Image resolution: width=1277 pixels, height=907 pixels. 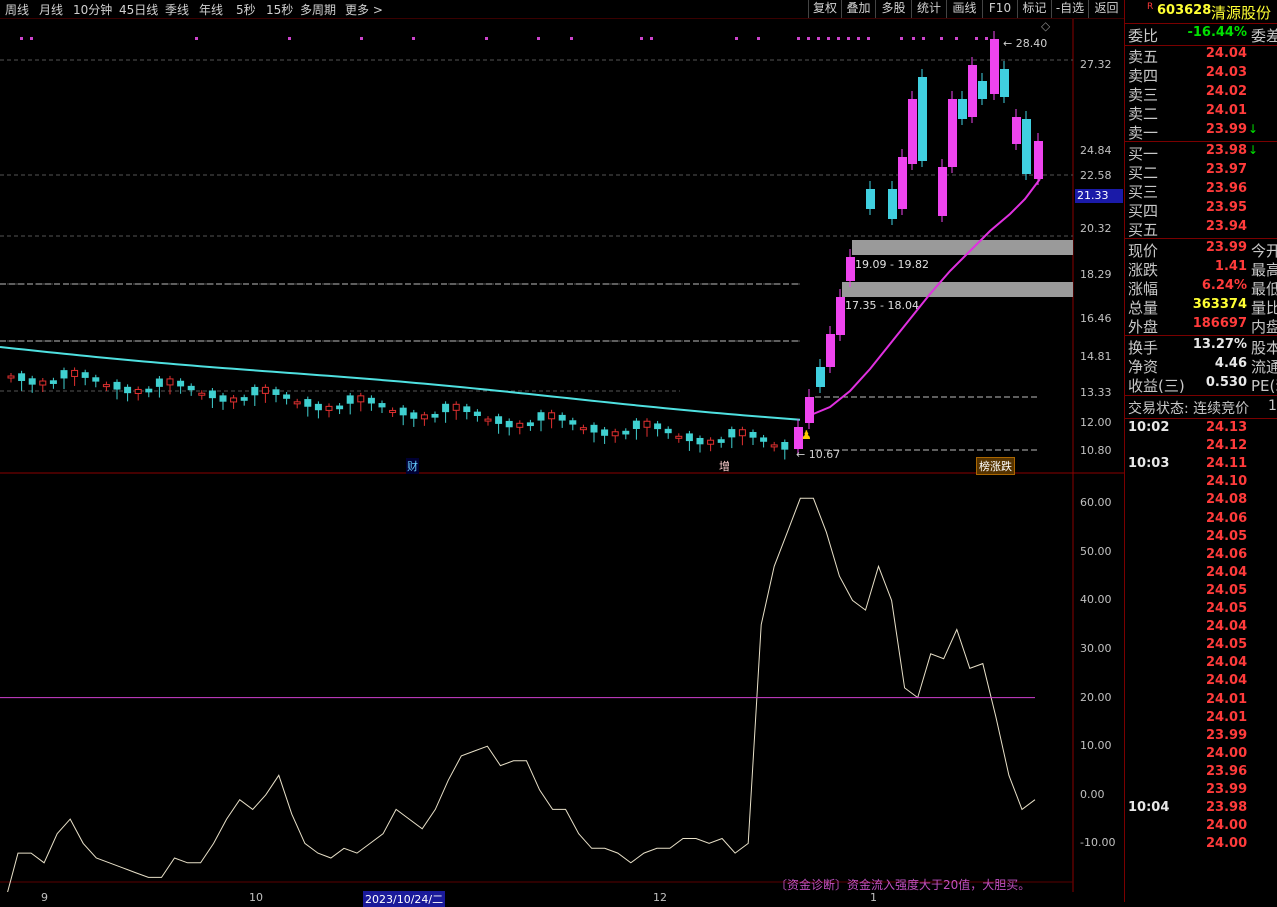 What do you see at coordinates (1096, 392) in the screenshot?
I see `price-label: 13.33` at bounding box center [1096, 392].